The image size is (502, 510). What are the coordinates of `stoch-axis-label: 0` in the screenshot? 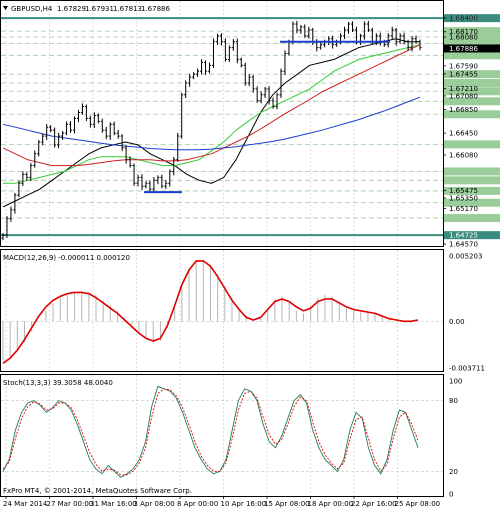 It's located at (451, 495).